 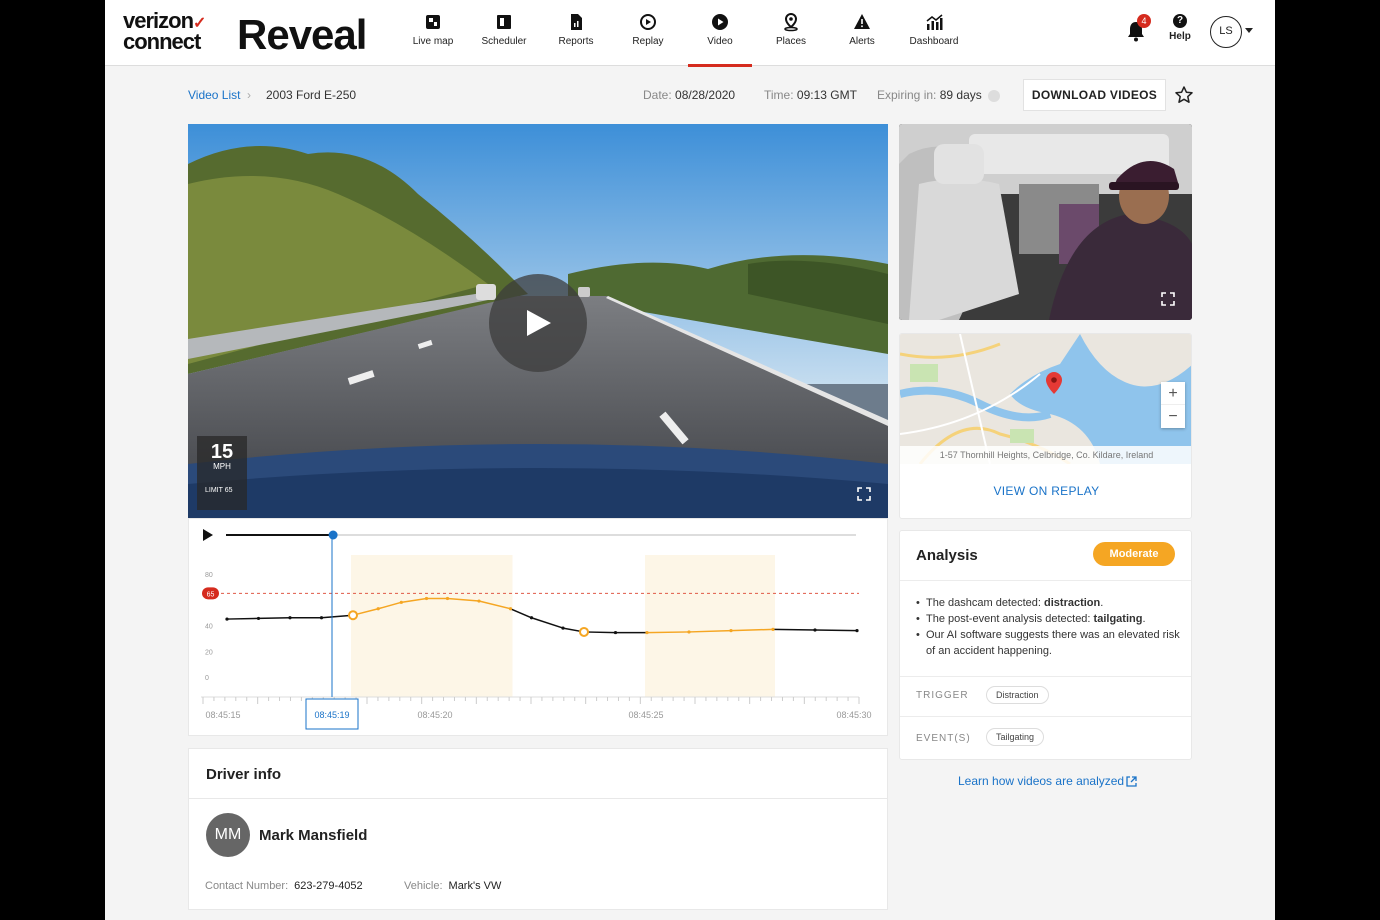 I want to click on x-tick-label-3: 08:45:25, so click(x=645, y=715).